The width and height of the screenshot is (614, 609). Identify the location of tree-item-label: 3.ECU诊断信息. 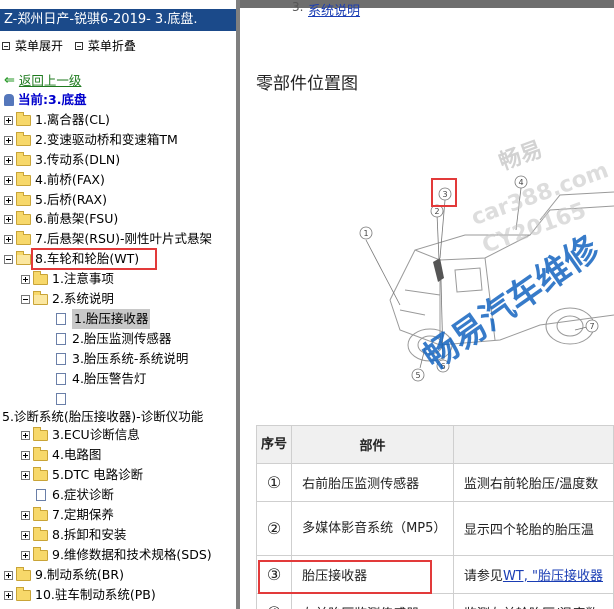
(96, 434).